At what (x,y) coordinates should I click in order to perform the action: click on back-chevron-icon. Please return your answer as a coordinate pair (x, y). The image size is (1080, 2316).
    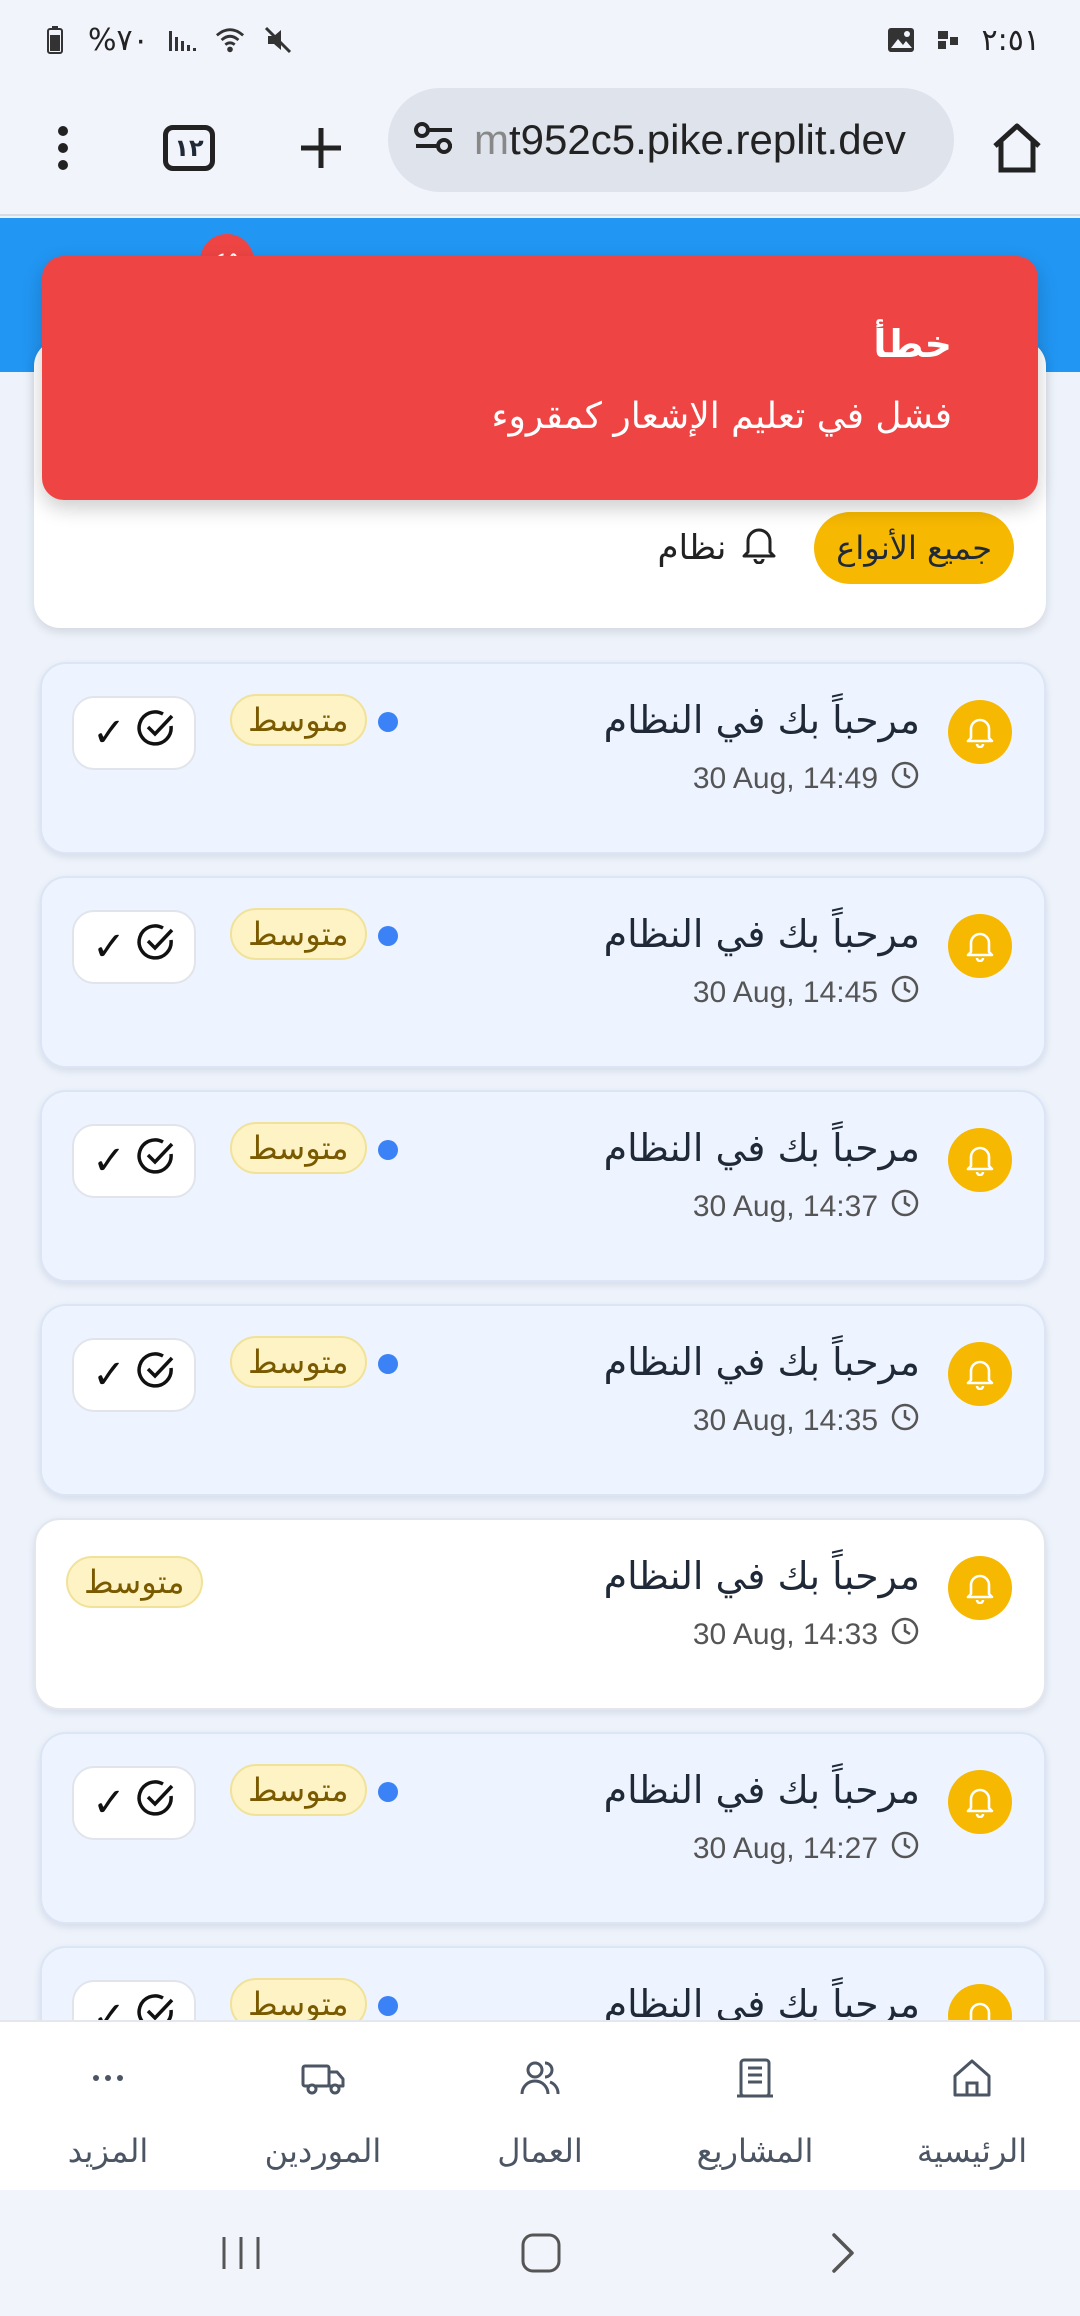
    Looking at the image, I should click on (843, 2253).